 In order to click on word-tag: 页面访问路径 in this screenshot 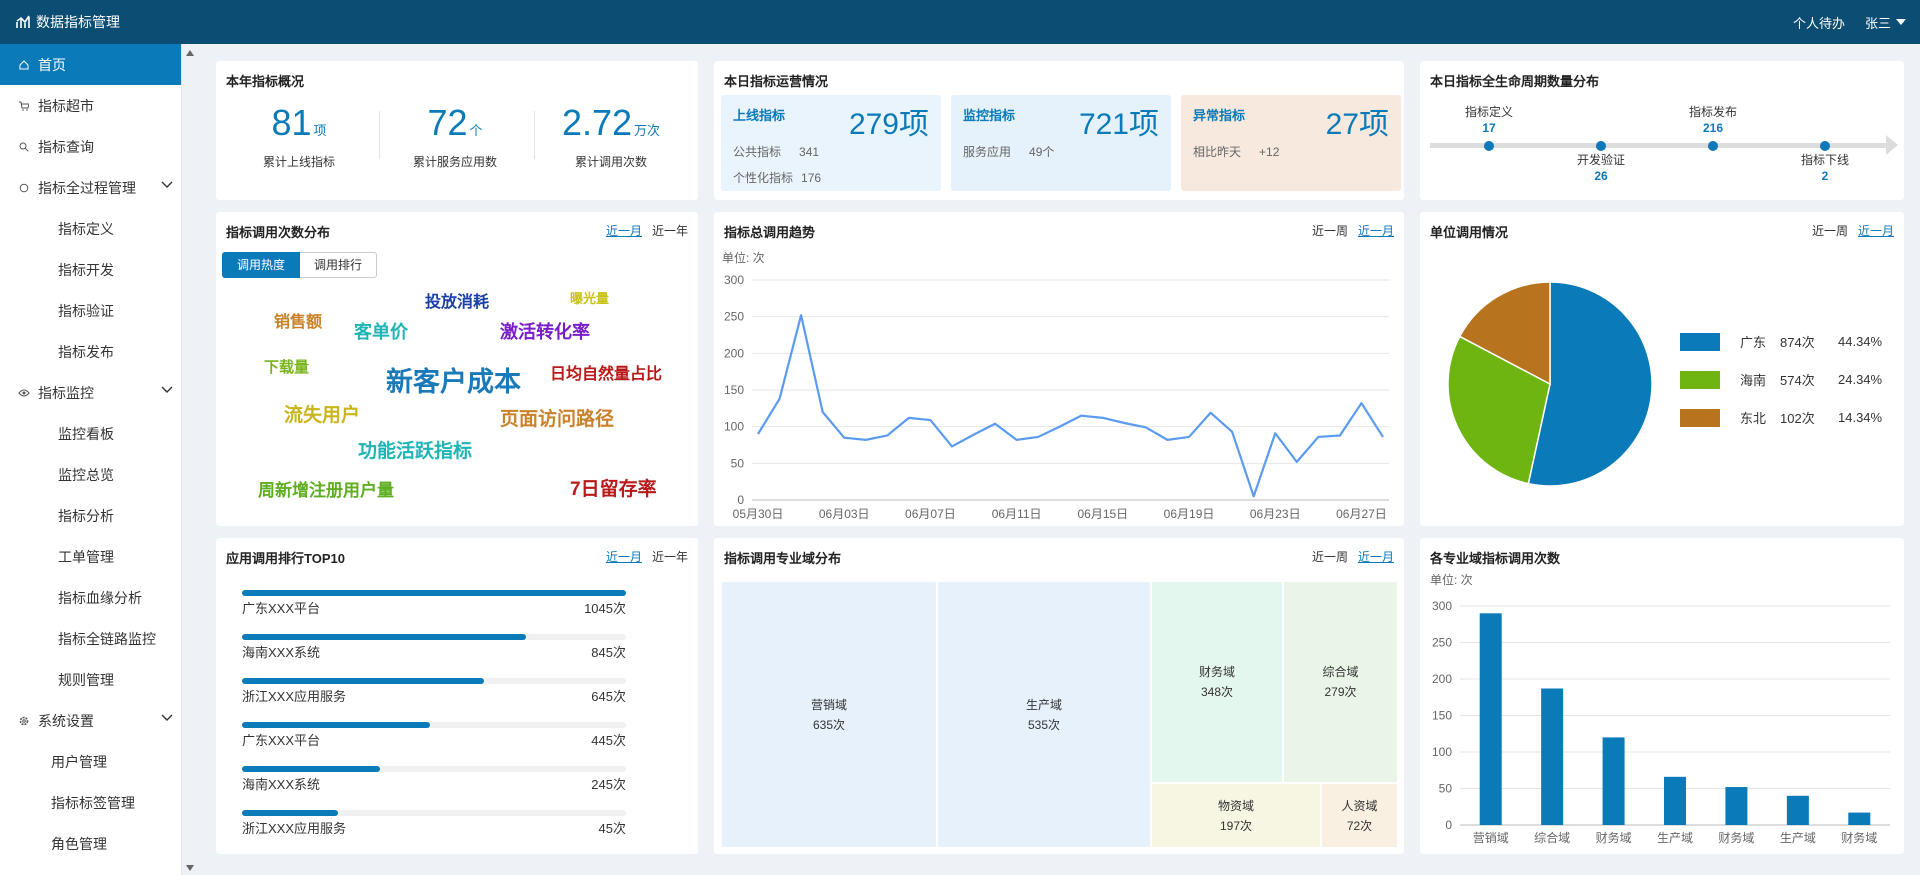, I will do `click(557, 417)`.